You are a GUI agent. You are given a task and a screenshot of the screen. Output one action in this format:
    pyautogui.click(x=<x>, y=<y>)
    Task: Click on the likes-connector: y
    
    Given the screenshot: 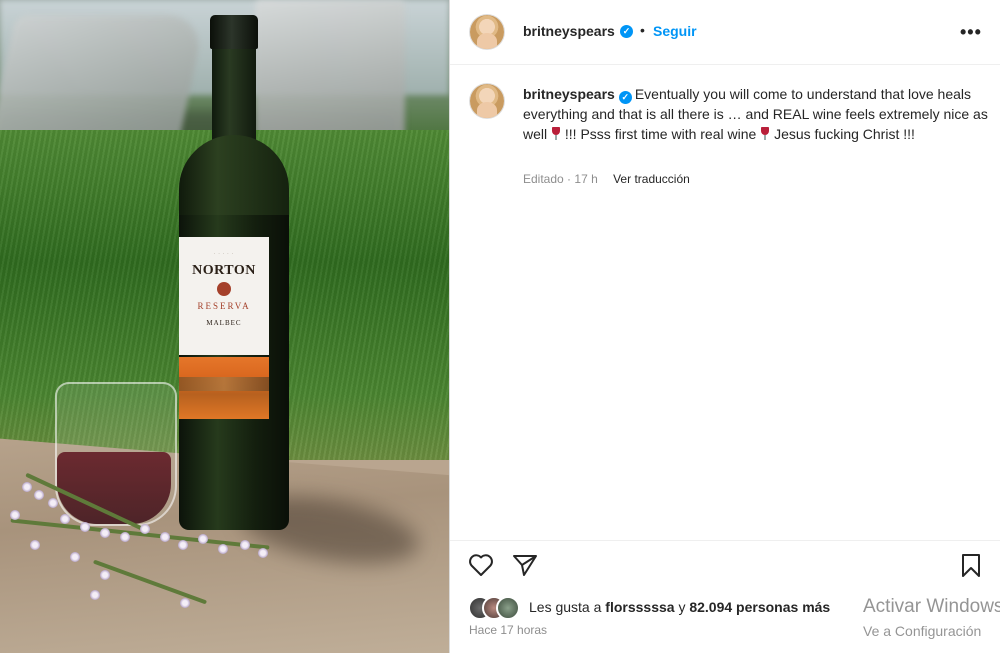 What is the action you would take?
    pyautogui.click(x=682, y=607)
    